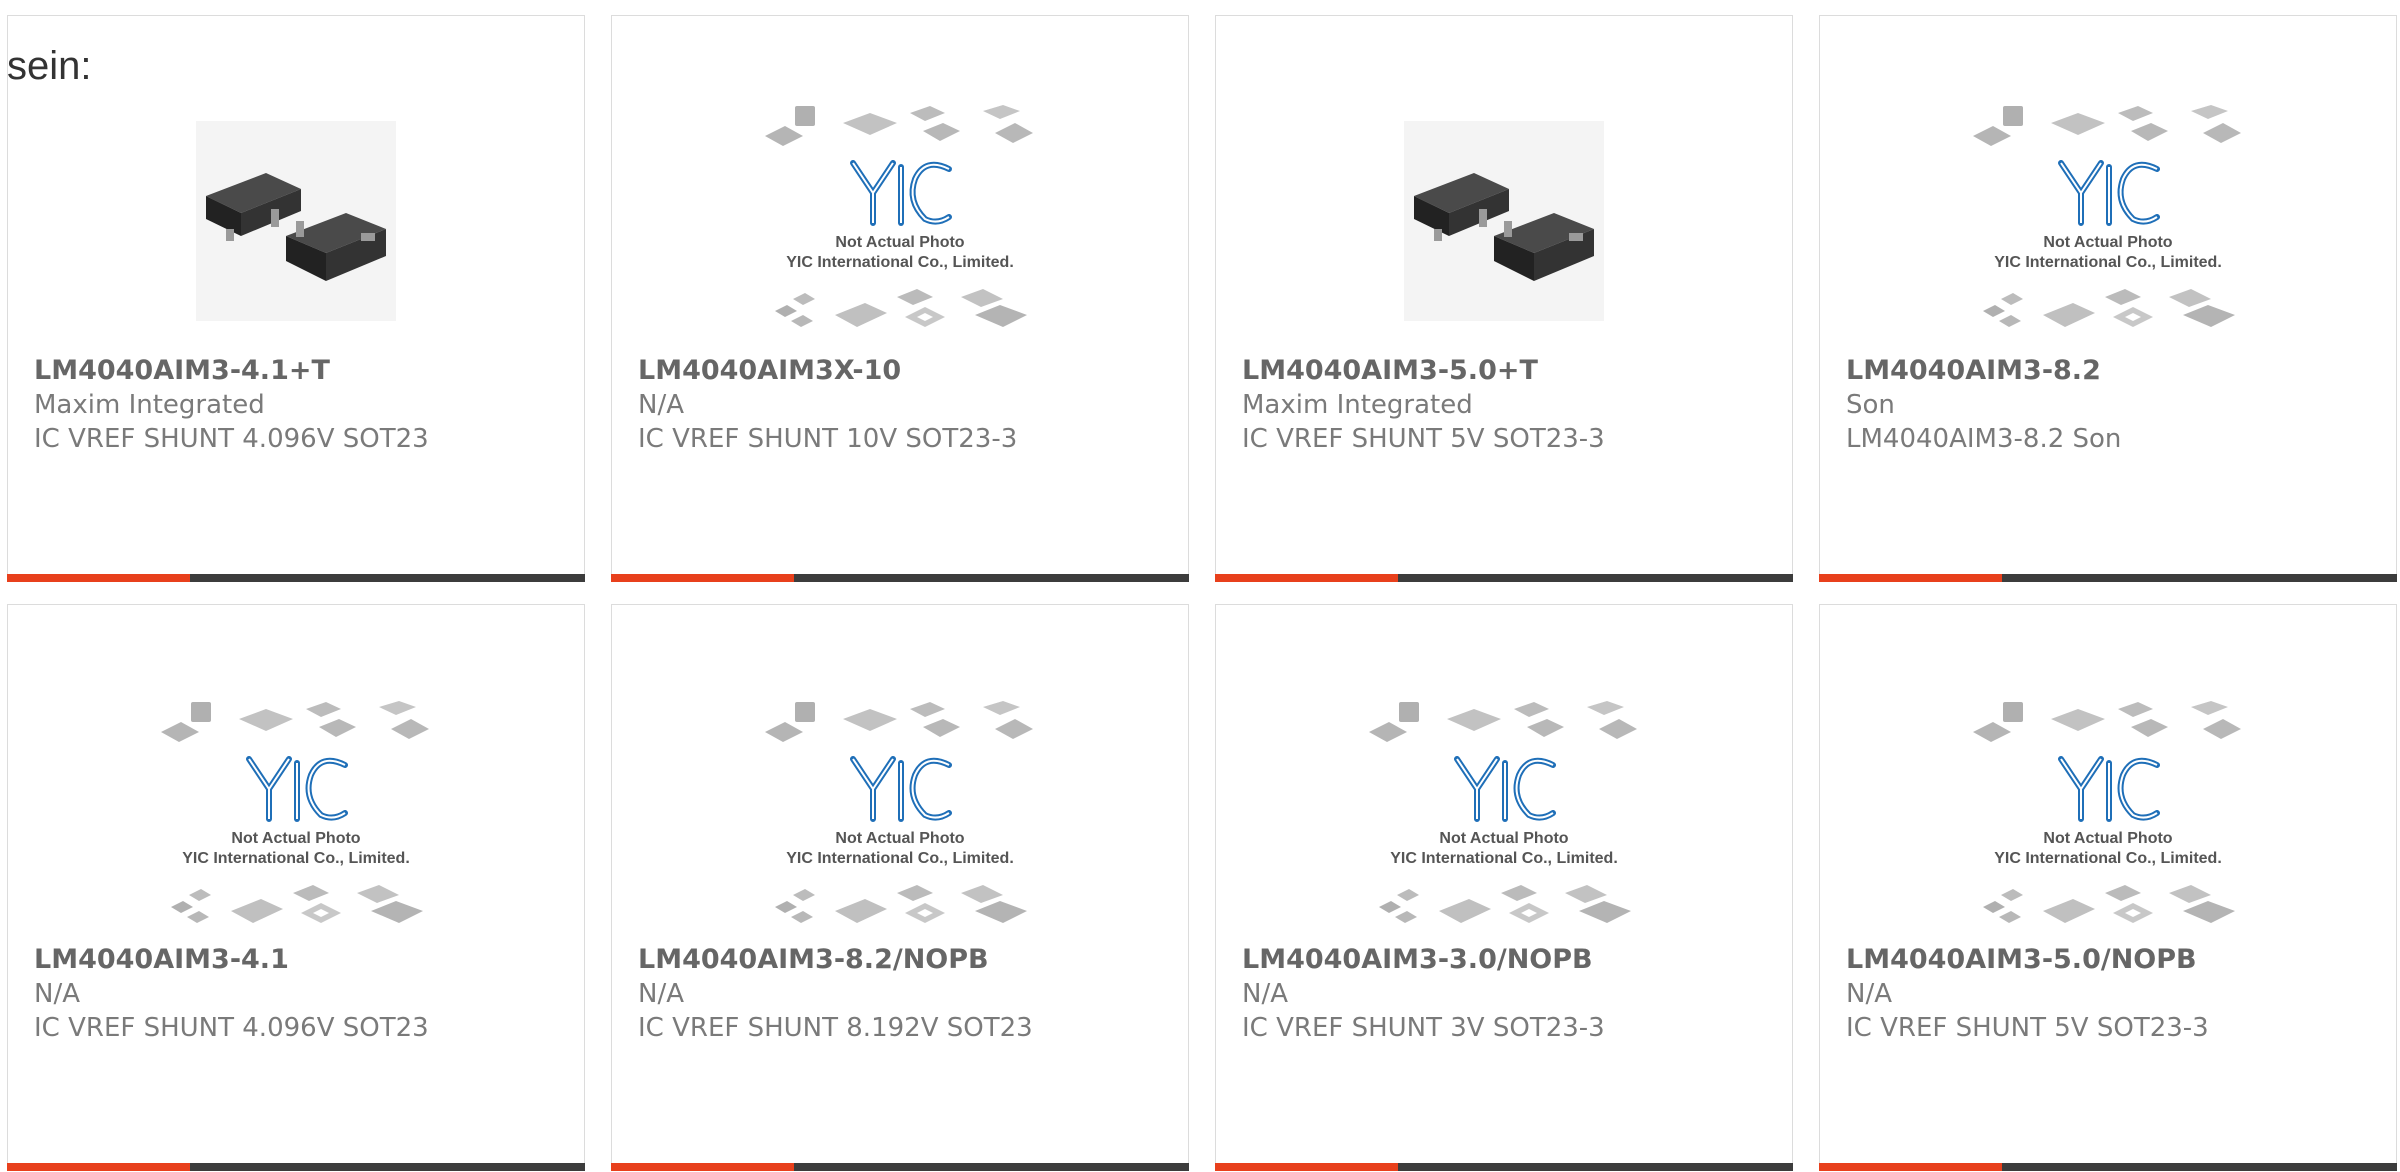 This screenshot has width=2400, height=1172. I want to click on part-number-link: LM4040AIM3-4.1+T, so click(299, 371).